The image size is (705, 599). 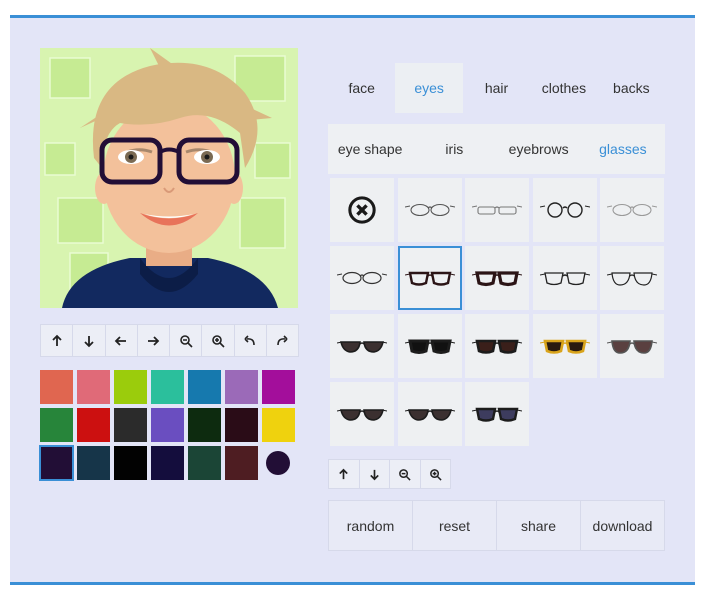 I want to click on glasses-option-brown-shades, so click(x=497, y=346).